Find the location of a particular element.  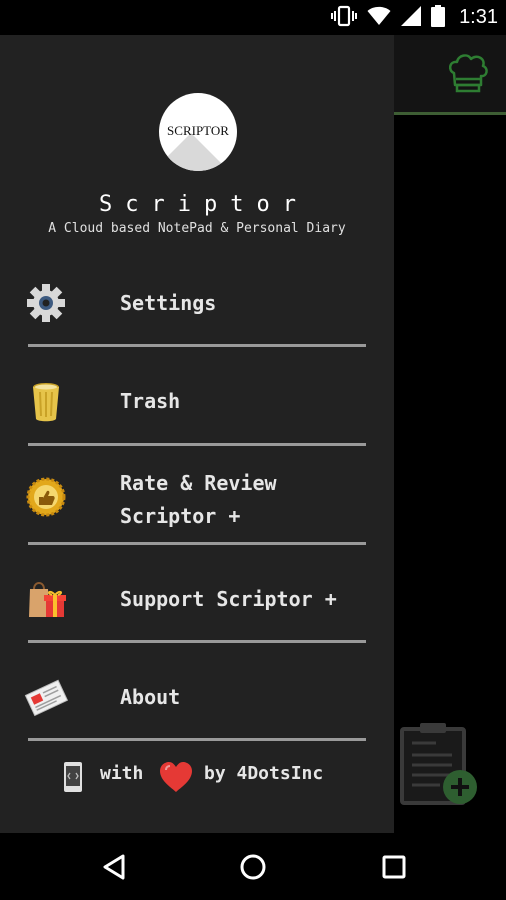

menu-item-label: Settings is located at coordinates (168, 303).